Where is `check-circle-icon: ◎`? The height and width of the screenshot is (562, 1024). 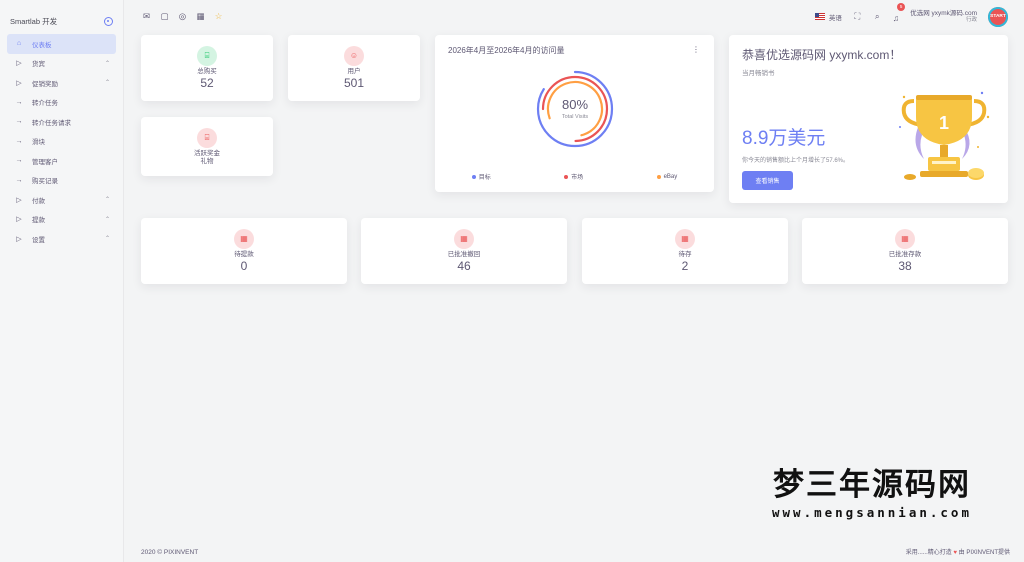 check-circle-icon: ◎ is located at coordinates (182, 16).